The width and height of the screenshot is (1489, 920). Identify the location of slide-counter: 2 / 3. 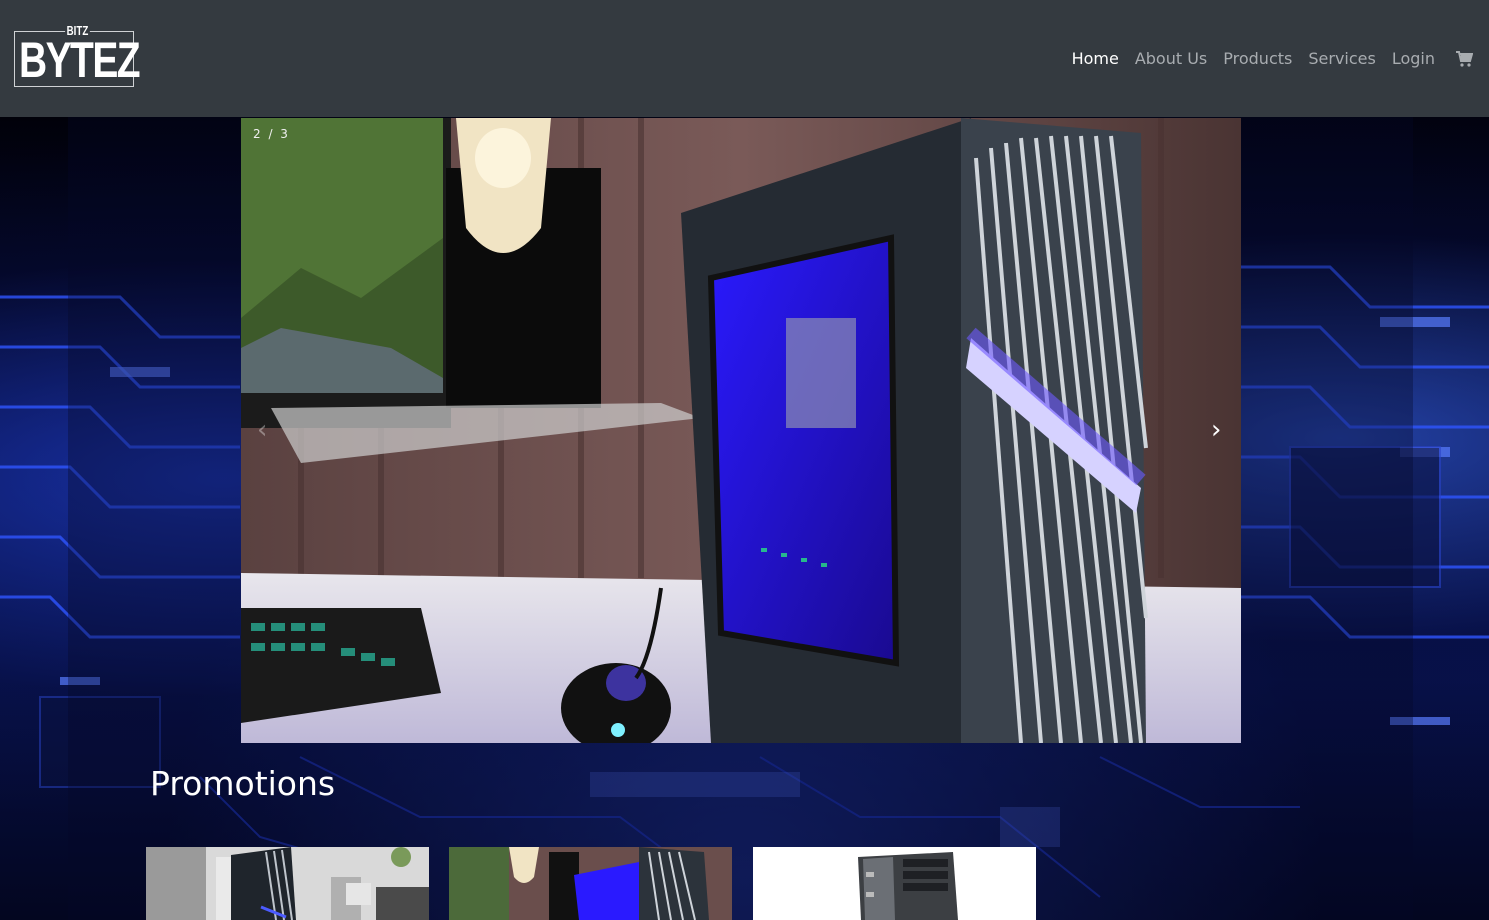
(271, 134).